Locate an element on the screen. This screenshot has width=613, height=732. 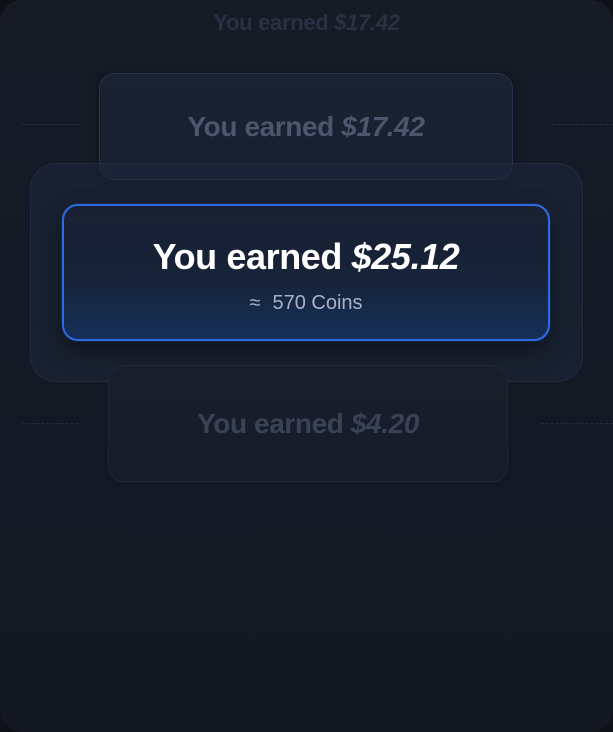
earning-previous-prefix: You earned is located at coordinates (260, 126).